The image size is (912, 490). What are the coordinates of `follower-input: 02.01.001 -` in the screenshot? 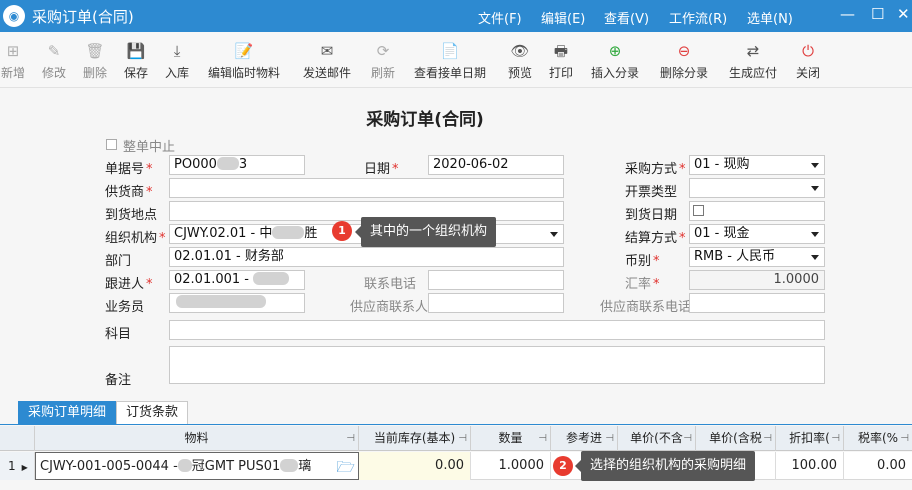 It's located at (237, 280).